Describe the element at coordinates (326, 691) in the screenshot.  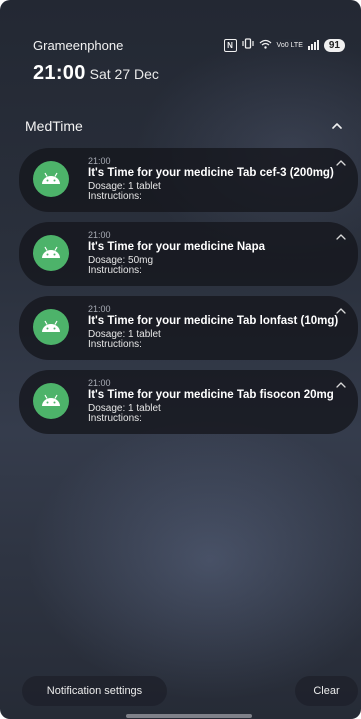
I see `clear-button: Clear` at that location.